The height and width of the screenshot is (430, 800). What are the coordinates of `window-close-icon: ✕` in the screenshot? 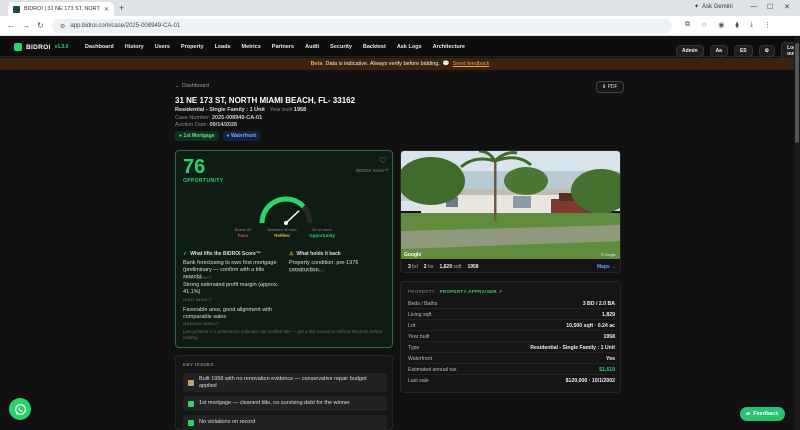 It's located at (787, 7).